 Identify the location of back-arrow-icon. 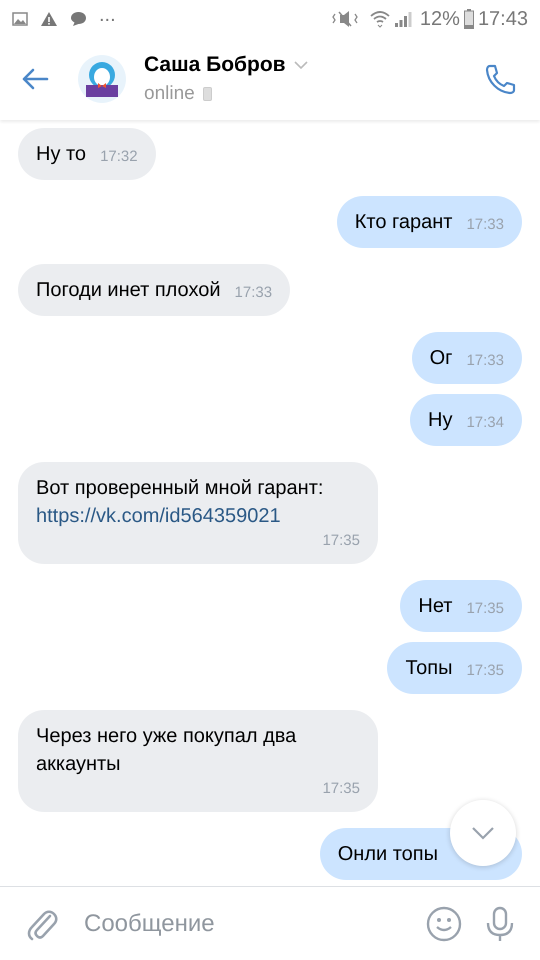
(35, 79).